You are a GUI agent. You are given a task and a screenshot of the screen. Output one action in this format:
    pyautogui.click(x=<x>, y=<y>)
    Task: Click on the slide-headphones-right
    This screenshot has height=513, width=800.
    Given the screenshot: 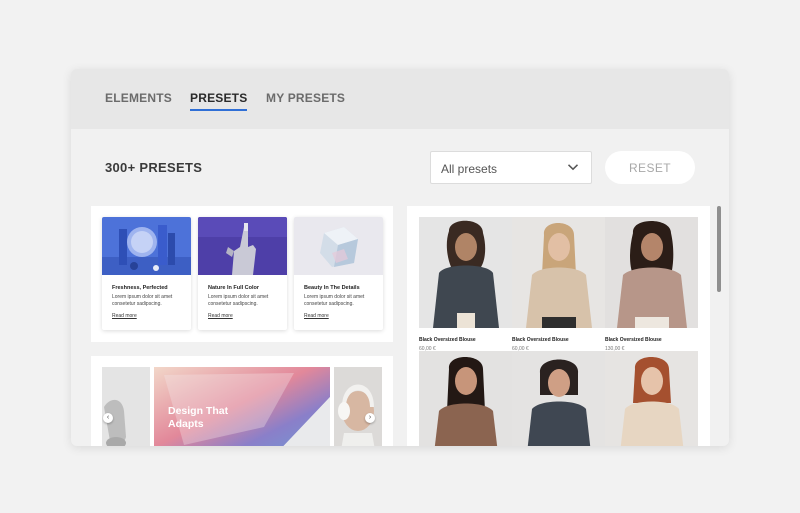 What is the action you would take?
    pyautogui.click(x=358, y=406)
    